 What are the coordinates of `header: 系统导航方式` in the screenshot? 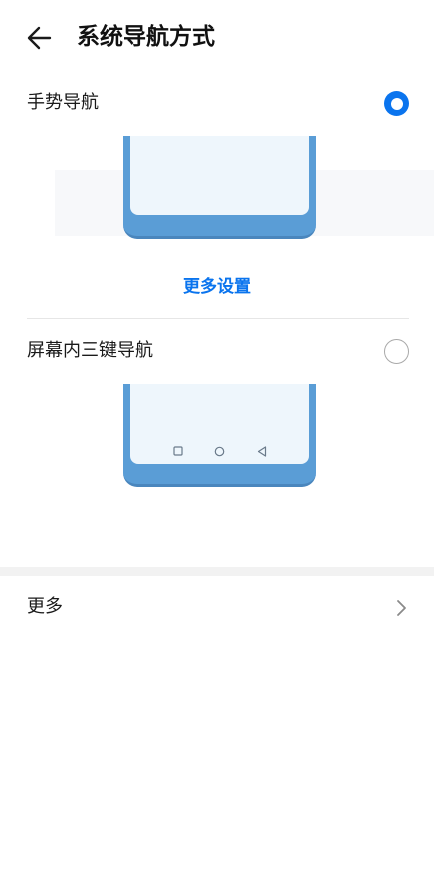 It's located at (217, 38).